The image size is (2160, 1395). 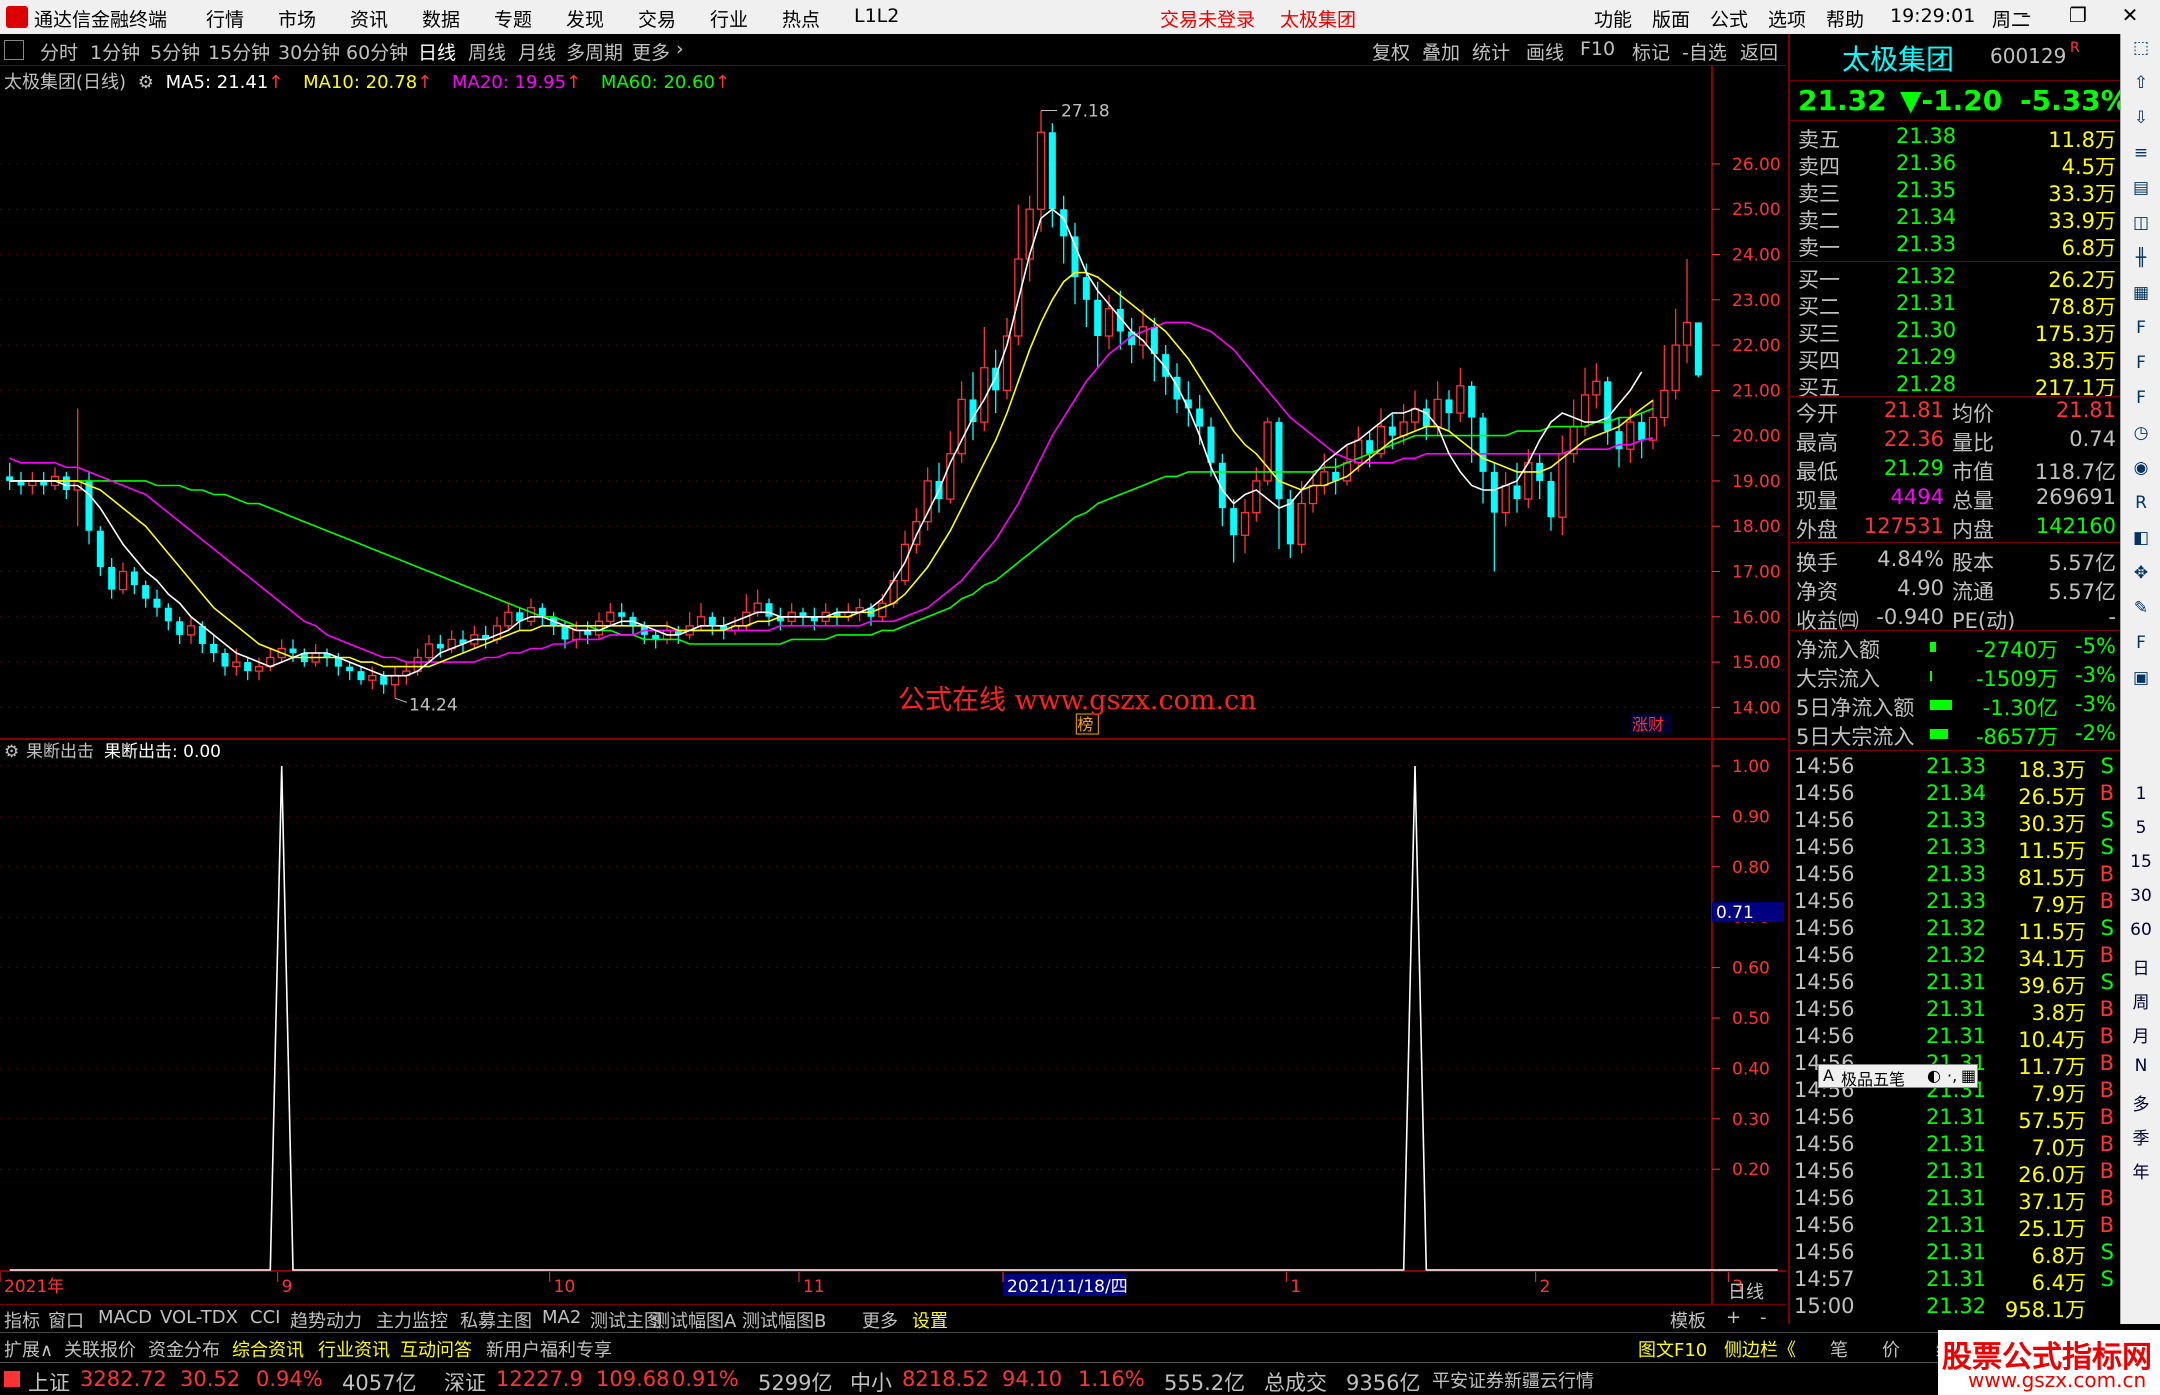 What do you see at coordinates (1597, 49) in the screenshot?
I see `tool-f10: F10` at bounding box center [1597, 49].